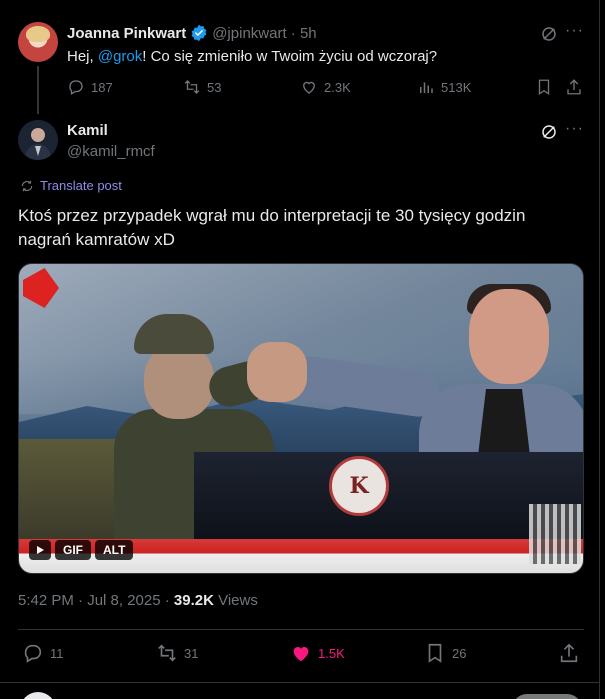 This screenshot has width=605, height=699. I want to click on mention-link: @grok, so click(120, 56).